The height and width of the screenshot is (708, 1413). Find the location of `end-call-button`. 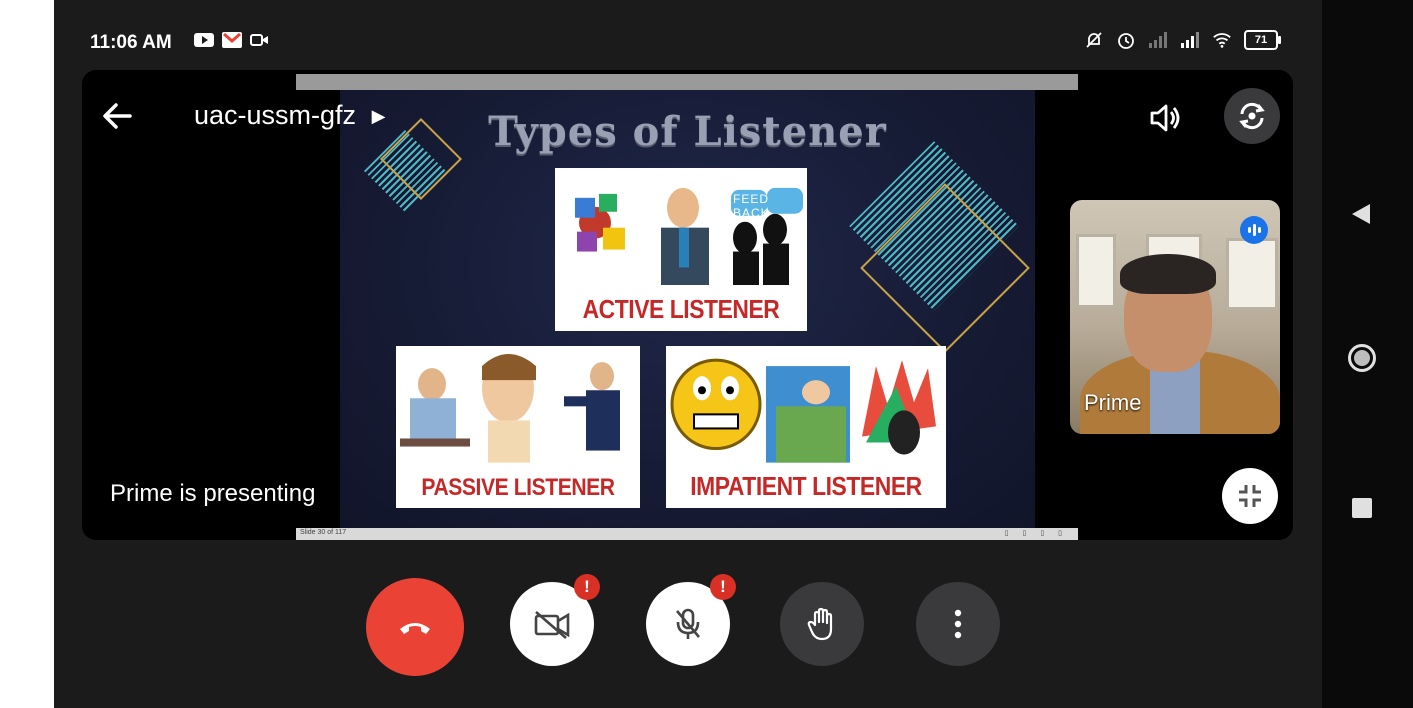

end-call-button is located at coordinates (415, 627).